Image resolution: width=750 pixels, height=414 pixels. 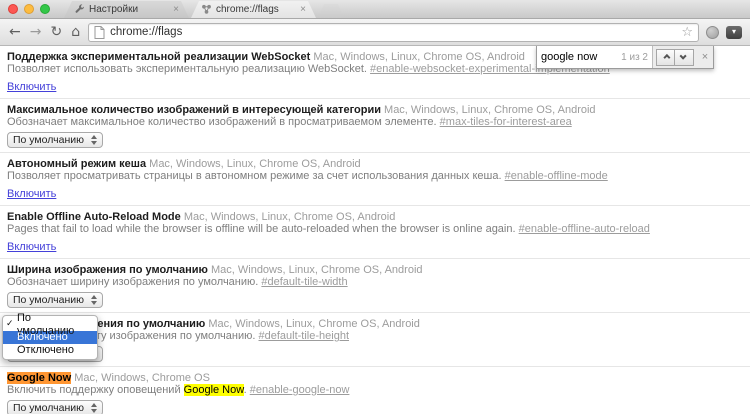 I want to click on zoom-window-button, so click(x=45, y=8).